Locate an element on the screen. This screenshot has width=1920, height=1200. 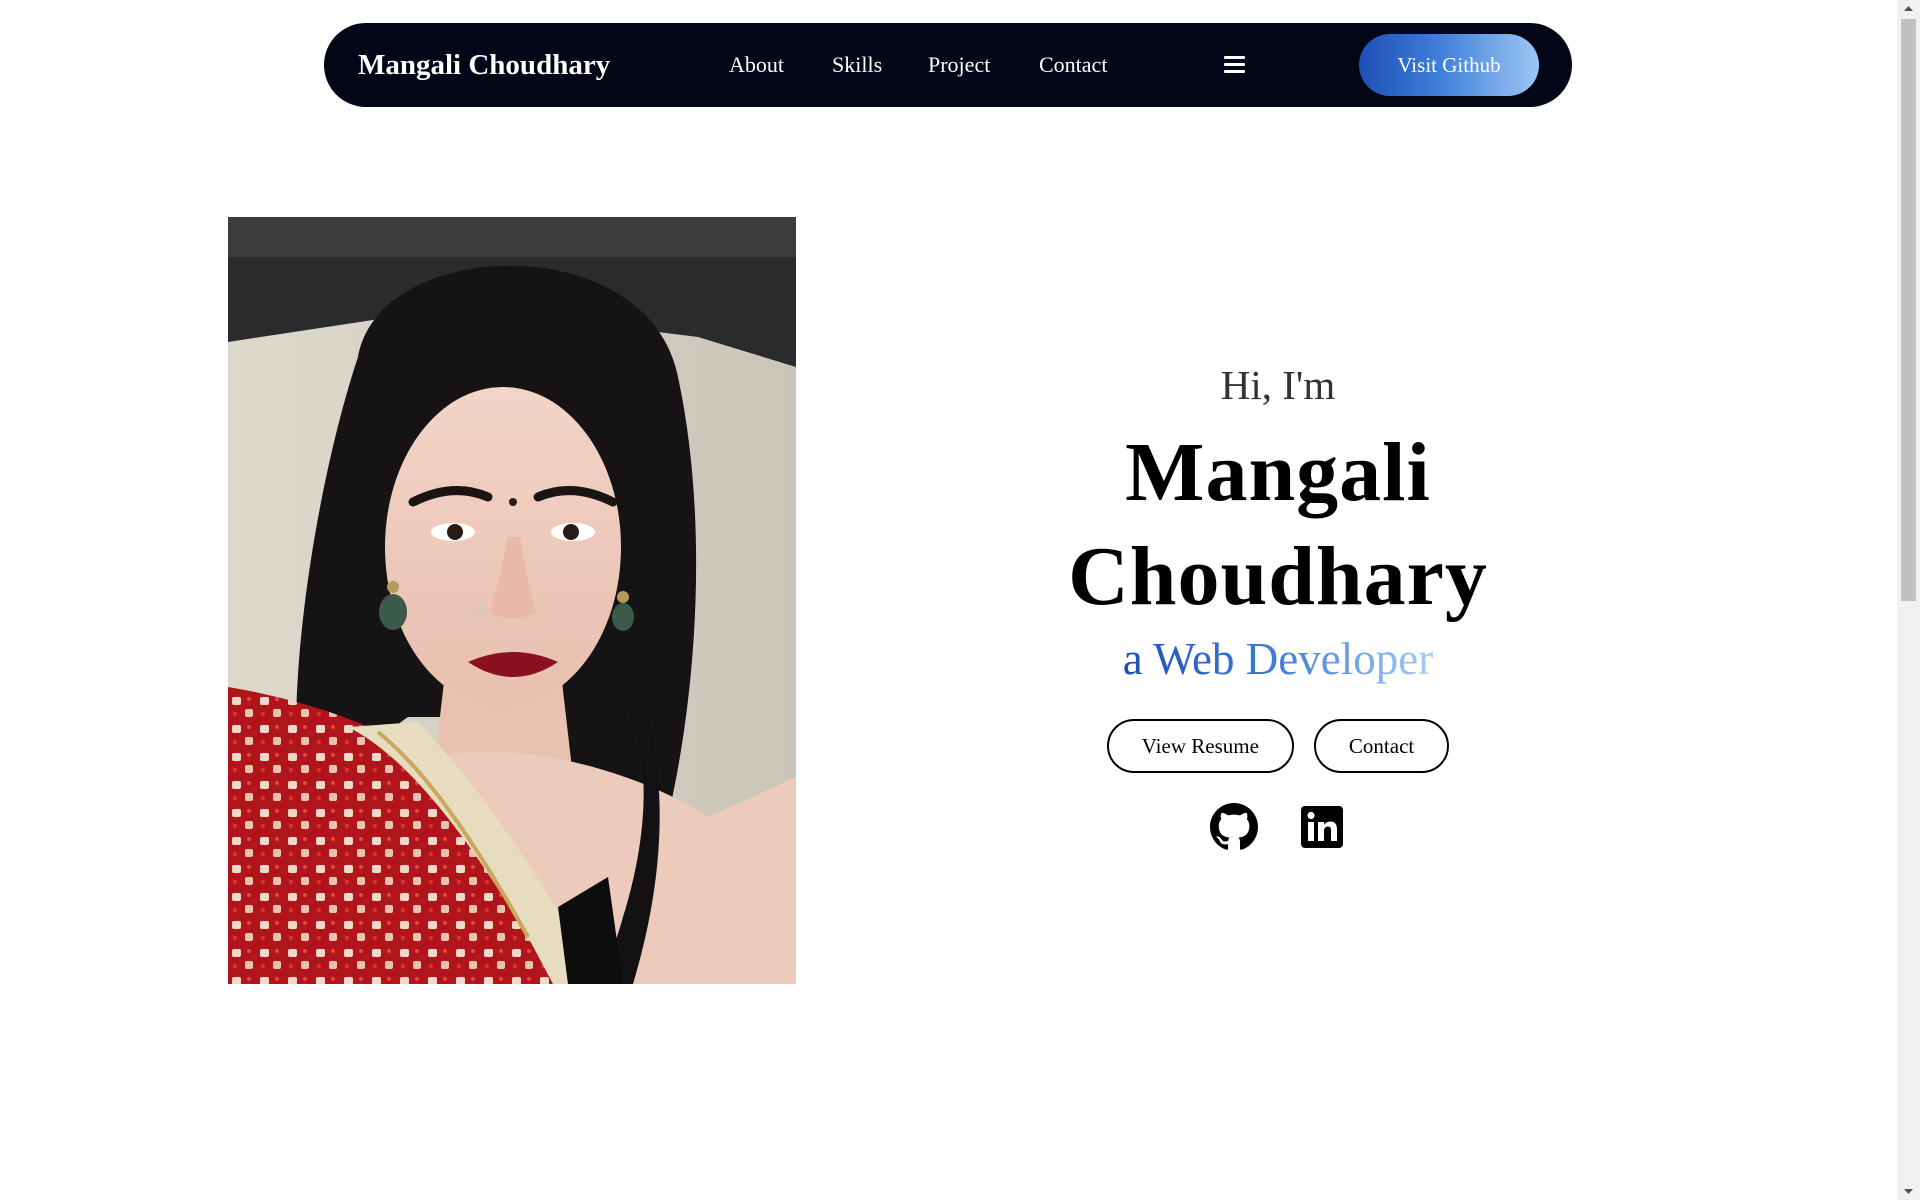
hero-buttons: View Resume Contact is located at coordinates (1278, 746).